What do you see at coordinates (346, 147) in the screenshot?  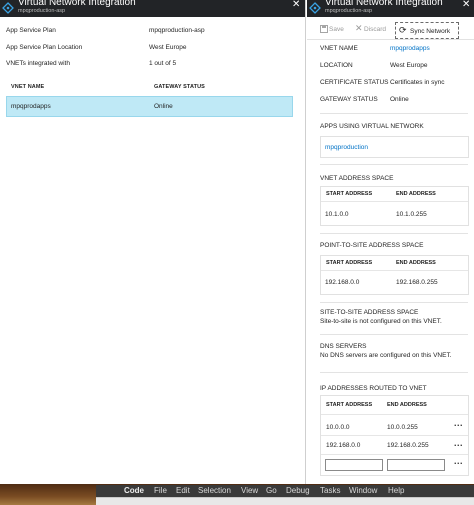 I see `app-link: mpqproduction` at bounding box center [346, 147].